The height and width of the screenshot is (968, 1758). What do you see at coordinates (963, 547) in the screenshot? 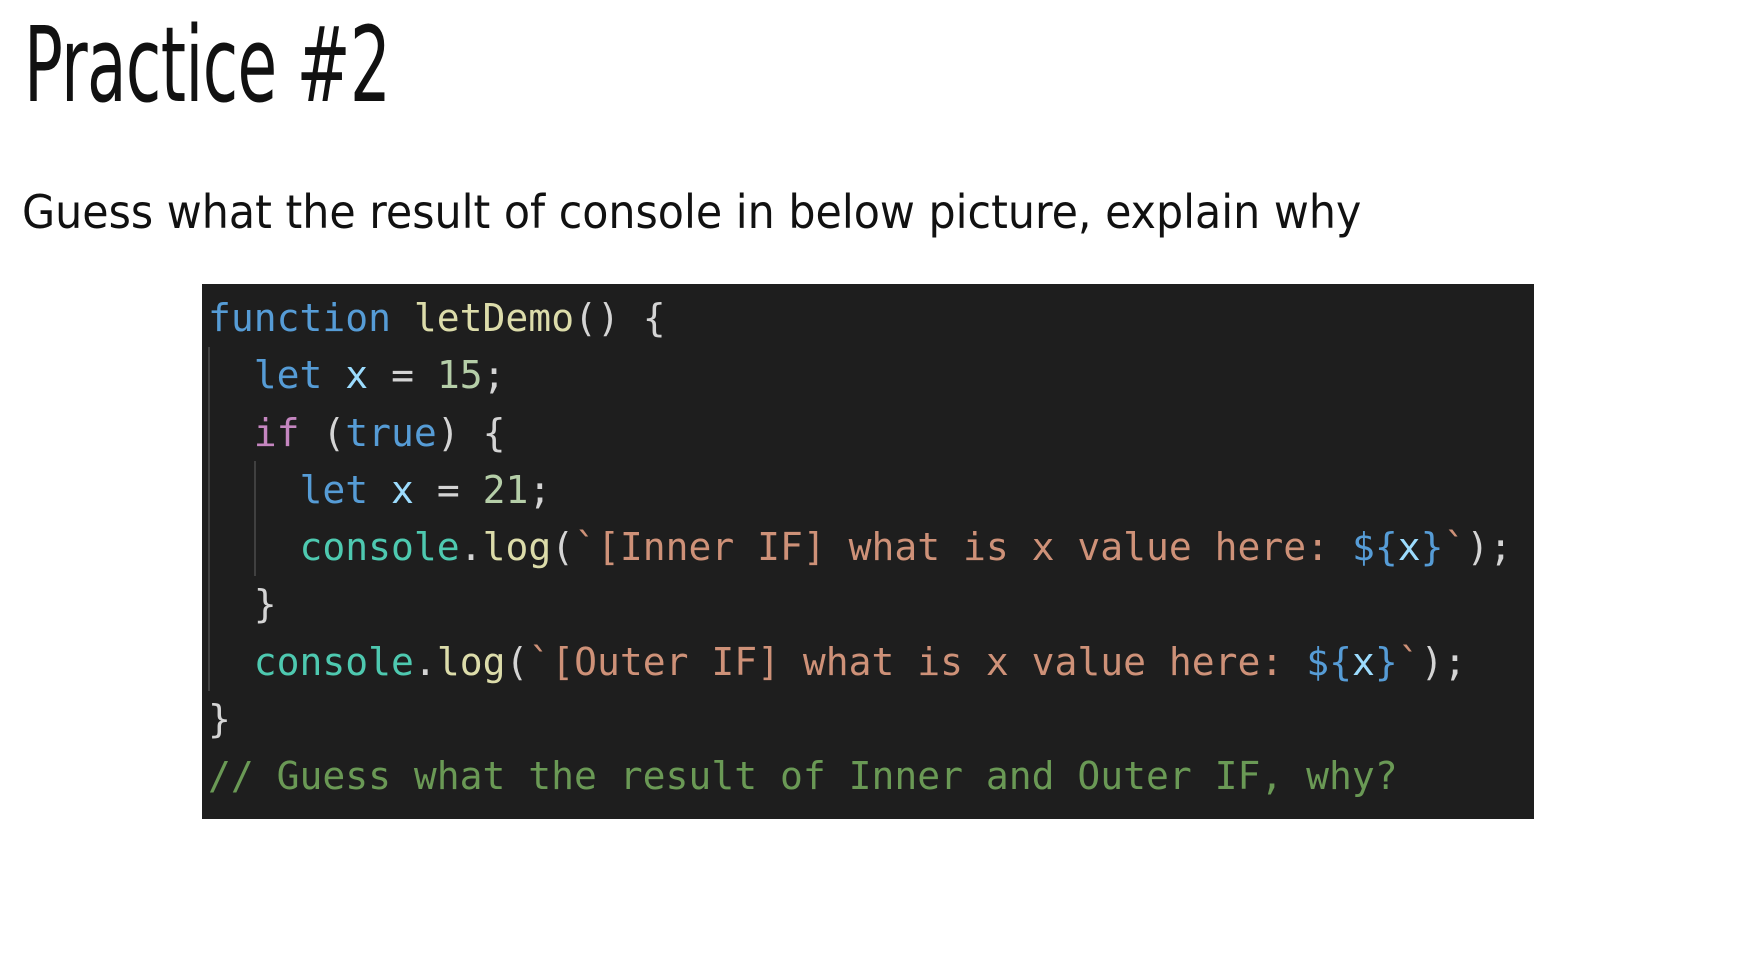
I see `template-string: `[Inner IF] what is x value here:` at bounding box center [963, 547].